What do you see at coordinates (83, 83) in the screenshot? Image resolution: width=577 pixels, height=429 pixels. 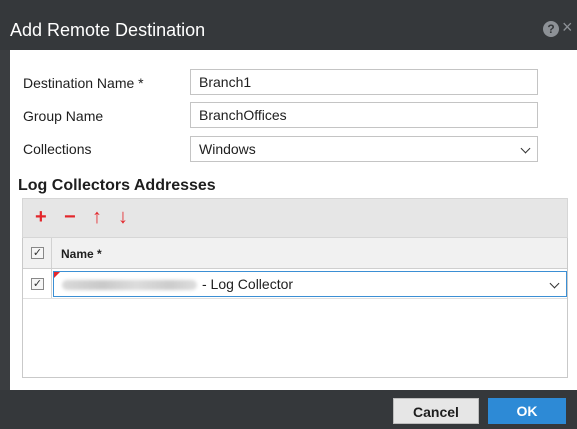 I see `destination-name-label: Destination Name *` at bounding box center [83, 83].